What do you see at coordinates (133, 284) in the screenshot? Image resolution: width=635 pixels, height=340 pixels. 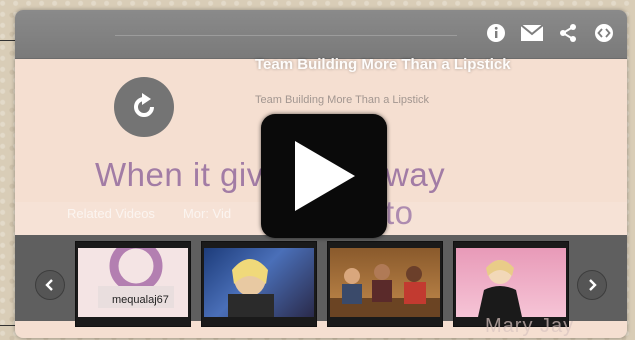 I see `related-thumbnail: mequalaj67` at bounding box center [133, 284].